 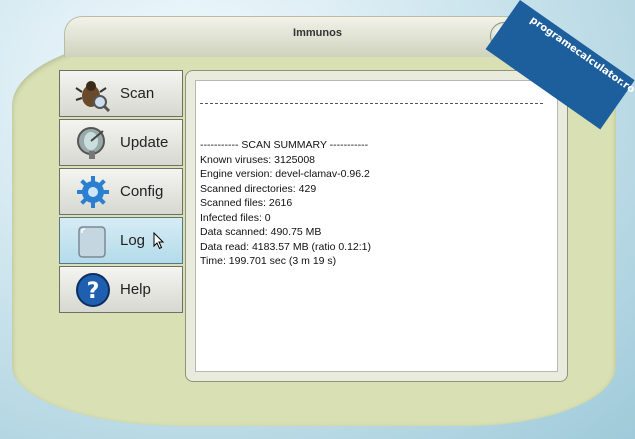 I want to click on mouse-cursor-icon, so click(x=159, y=243).